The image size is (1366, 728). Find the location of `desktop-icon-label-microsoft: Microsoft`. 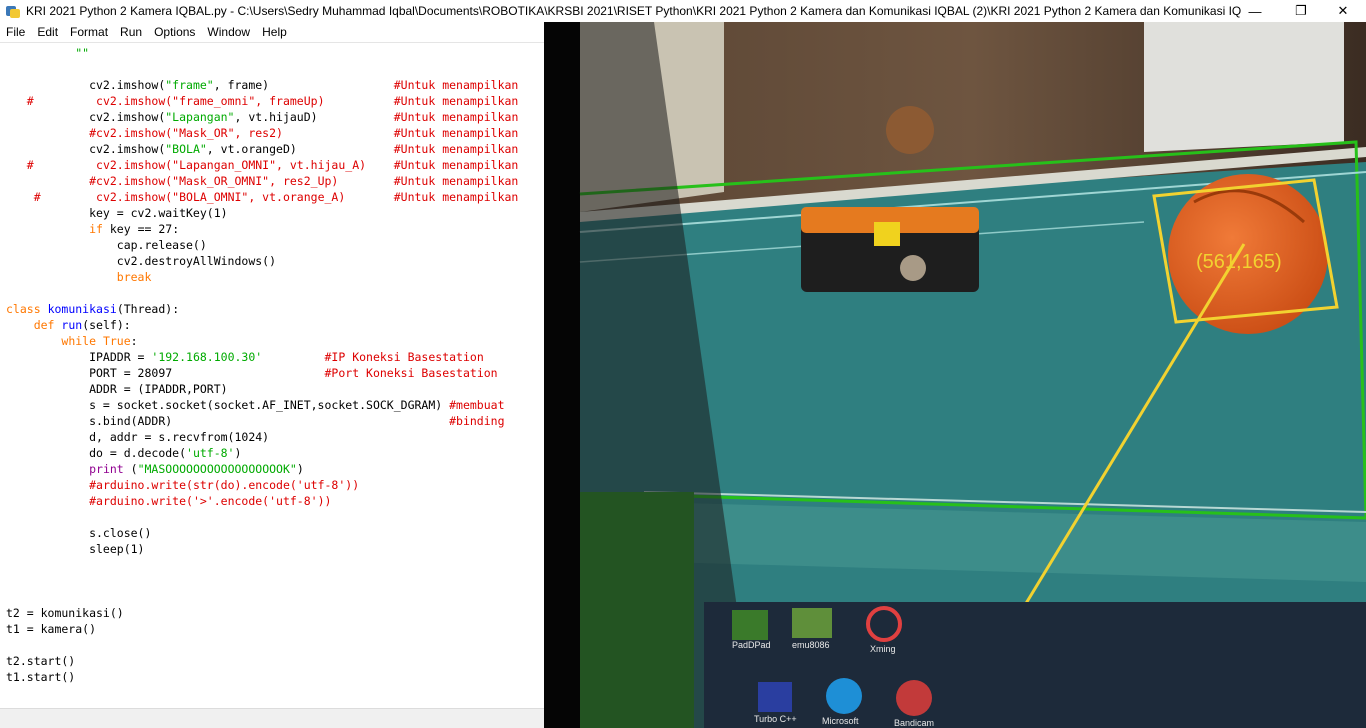

desktop-icon-label-microsoft: Microsoft is located at coordinates (840, 721).